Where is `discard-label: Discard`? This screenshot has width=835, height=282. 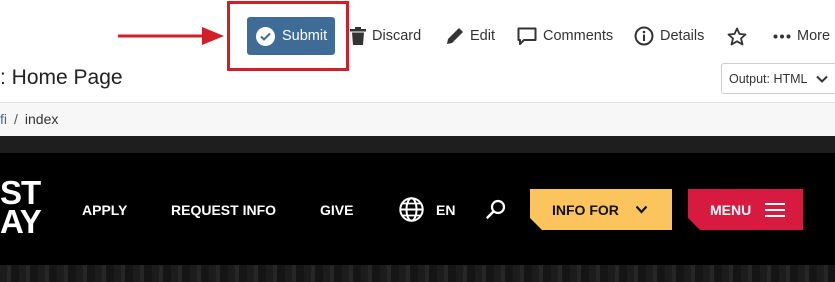
discard-label: Discard is located at coordinates (397, 36).